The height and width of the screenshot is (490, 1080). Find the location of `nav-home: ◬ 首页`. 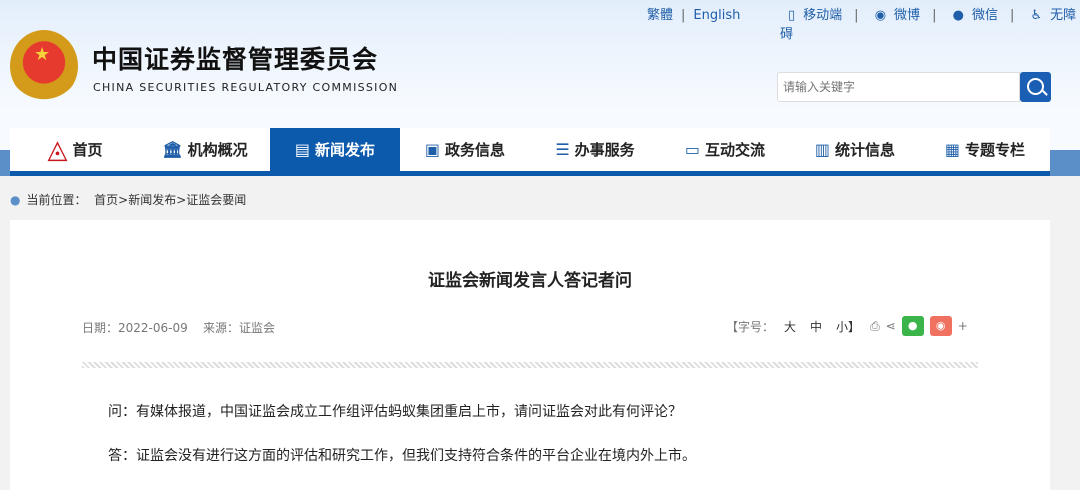

nav-home: ◬ 首页 is located at coordinates (75, 149).